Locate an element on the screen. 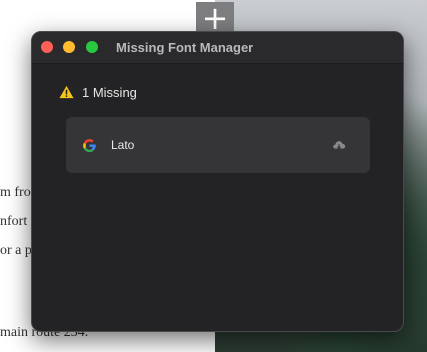  close-button is located at coordinates (47, 47).